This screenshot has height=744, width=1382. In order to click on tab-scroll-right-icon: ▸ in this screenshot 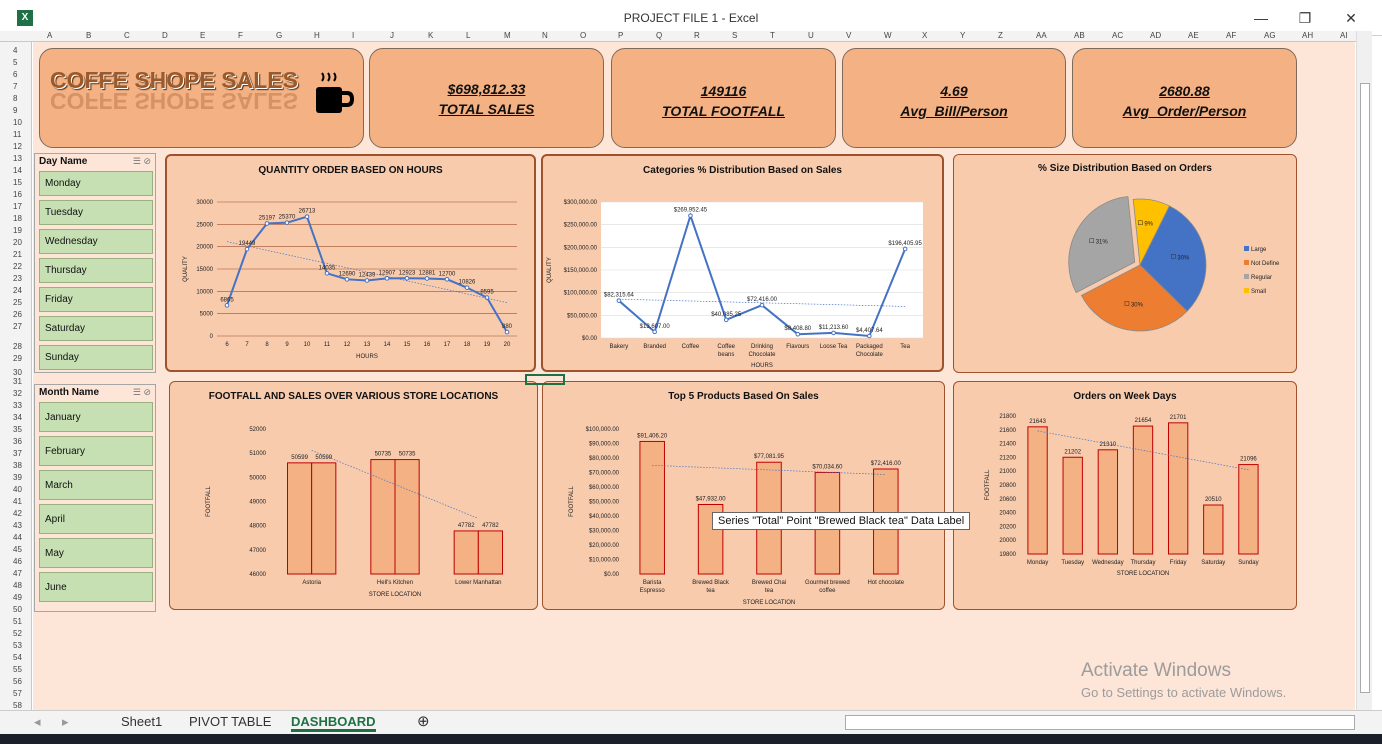, I will do `click(65, 723)`.